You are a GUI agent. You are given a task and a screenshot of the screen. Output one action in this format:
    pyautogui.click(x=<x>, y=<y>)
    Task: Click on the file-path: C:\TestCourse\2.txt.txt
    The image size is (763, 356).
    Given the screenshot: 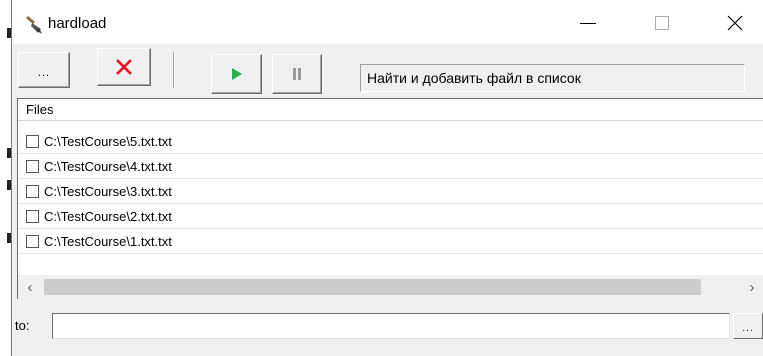 What is the action you would take?
    pyautogui.click(x=108, y=216)
    